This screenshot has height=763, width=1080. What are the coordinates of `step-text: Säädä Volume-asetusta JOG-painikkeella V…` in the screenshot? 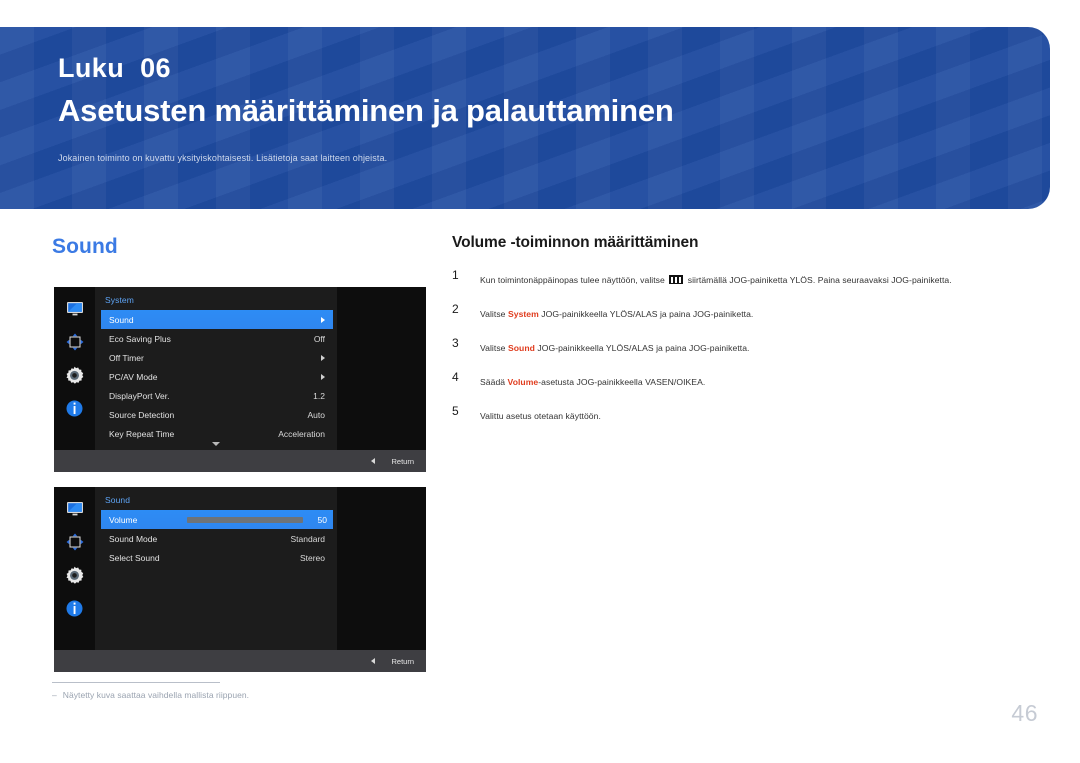 It's located at (593, 382).